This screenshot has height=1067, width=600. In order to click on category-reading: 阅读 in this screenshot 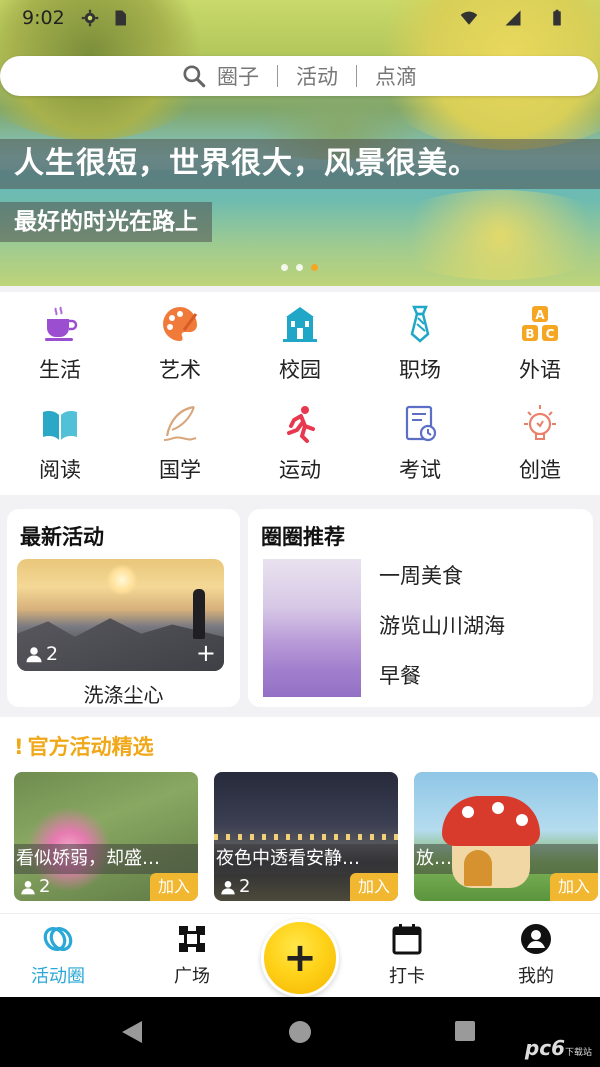, I will do `click(60, 442)`.